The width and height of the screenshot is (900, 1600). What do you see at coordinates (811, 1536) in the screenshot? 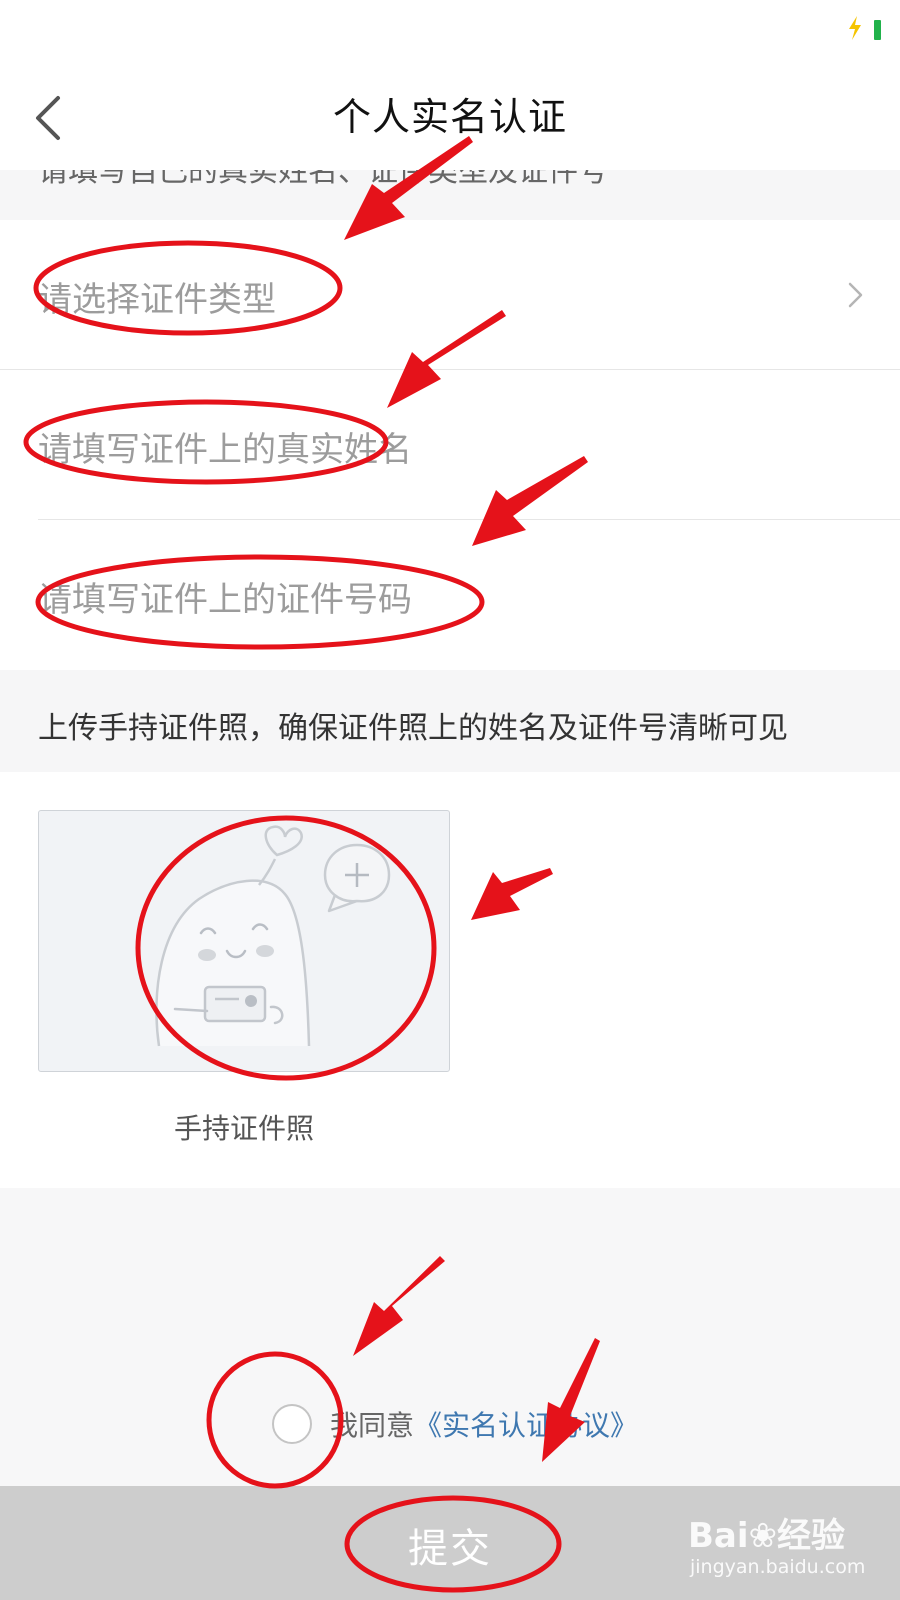
I see `watermark-logo-right: 经验` at bounding box center [811, 1536].